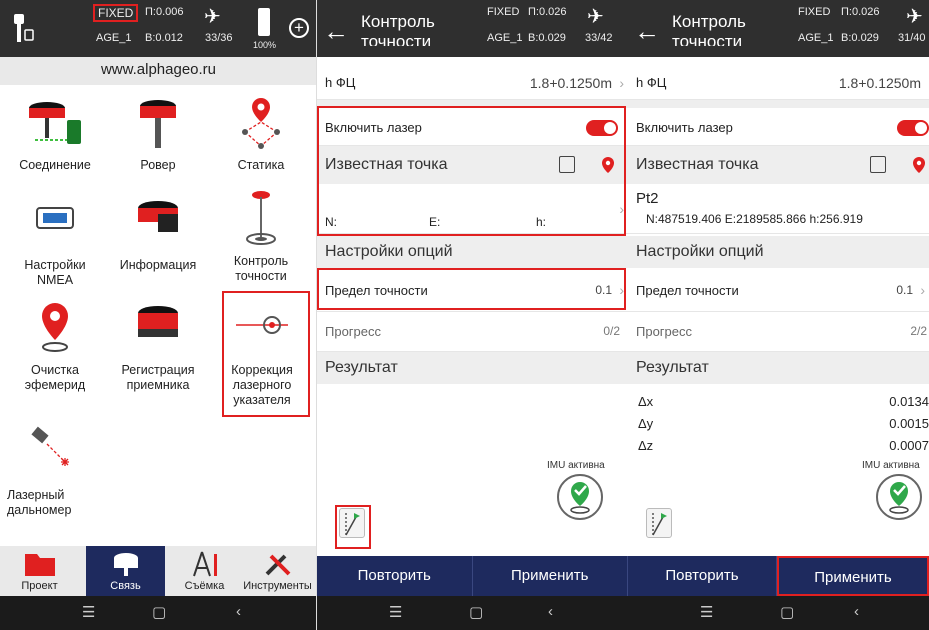 The height and width of the screenshot is (630, 929). What do you see at coordinates (472, 83) in the screenshot?
I see `antenna-height-row: h ФЦ 1.8+0.1250m ›` at bounding box center [472, 83].